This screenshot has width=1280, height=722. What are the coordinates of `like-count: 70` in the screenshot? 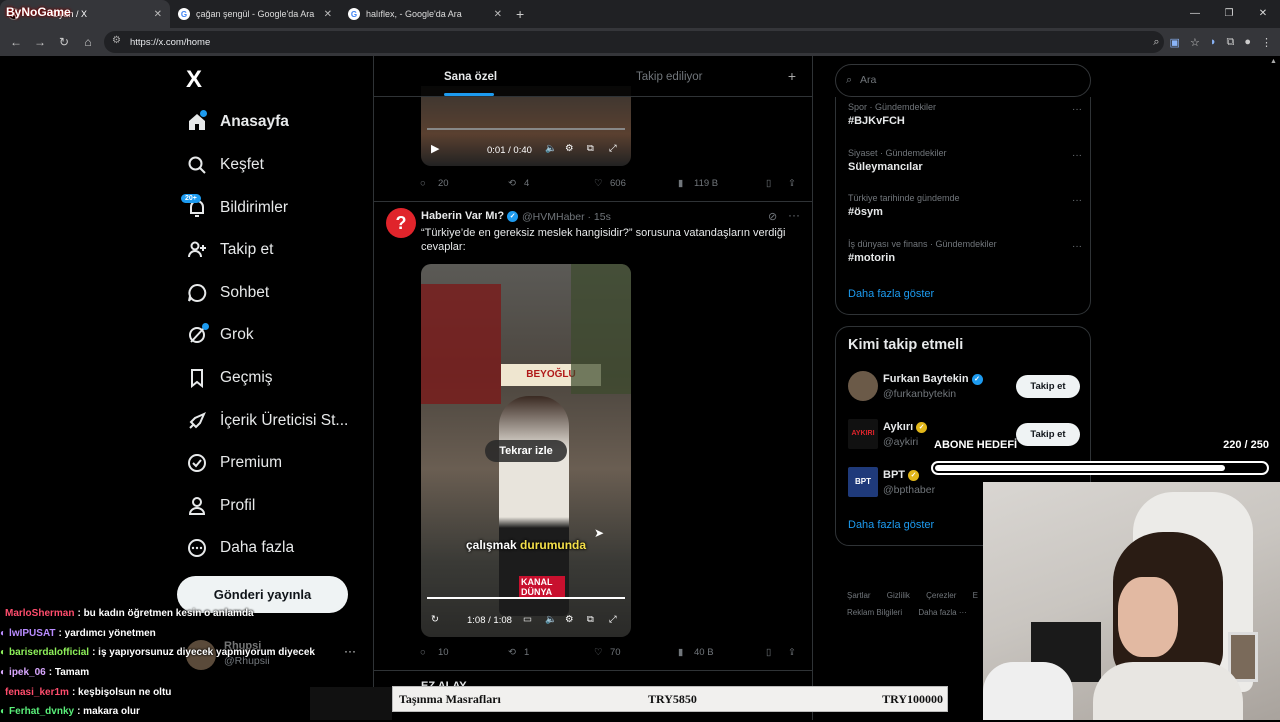 It's located at (615, 652).